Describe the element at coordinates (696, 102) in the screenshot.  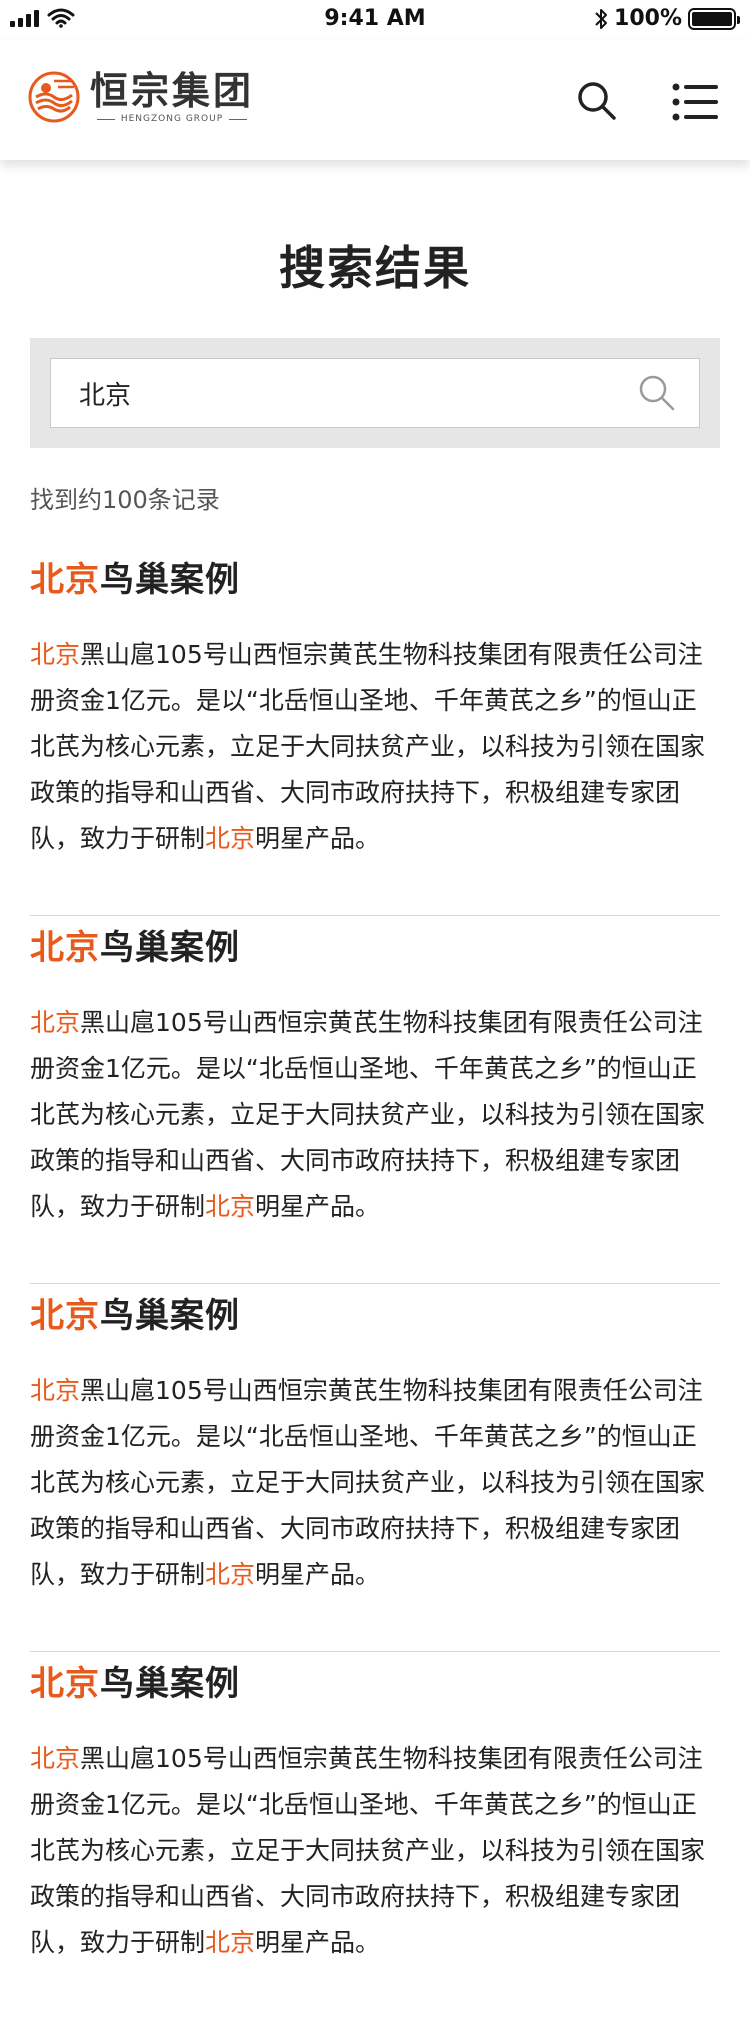
I see `menu-icon` at that location.